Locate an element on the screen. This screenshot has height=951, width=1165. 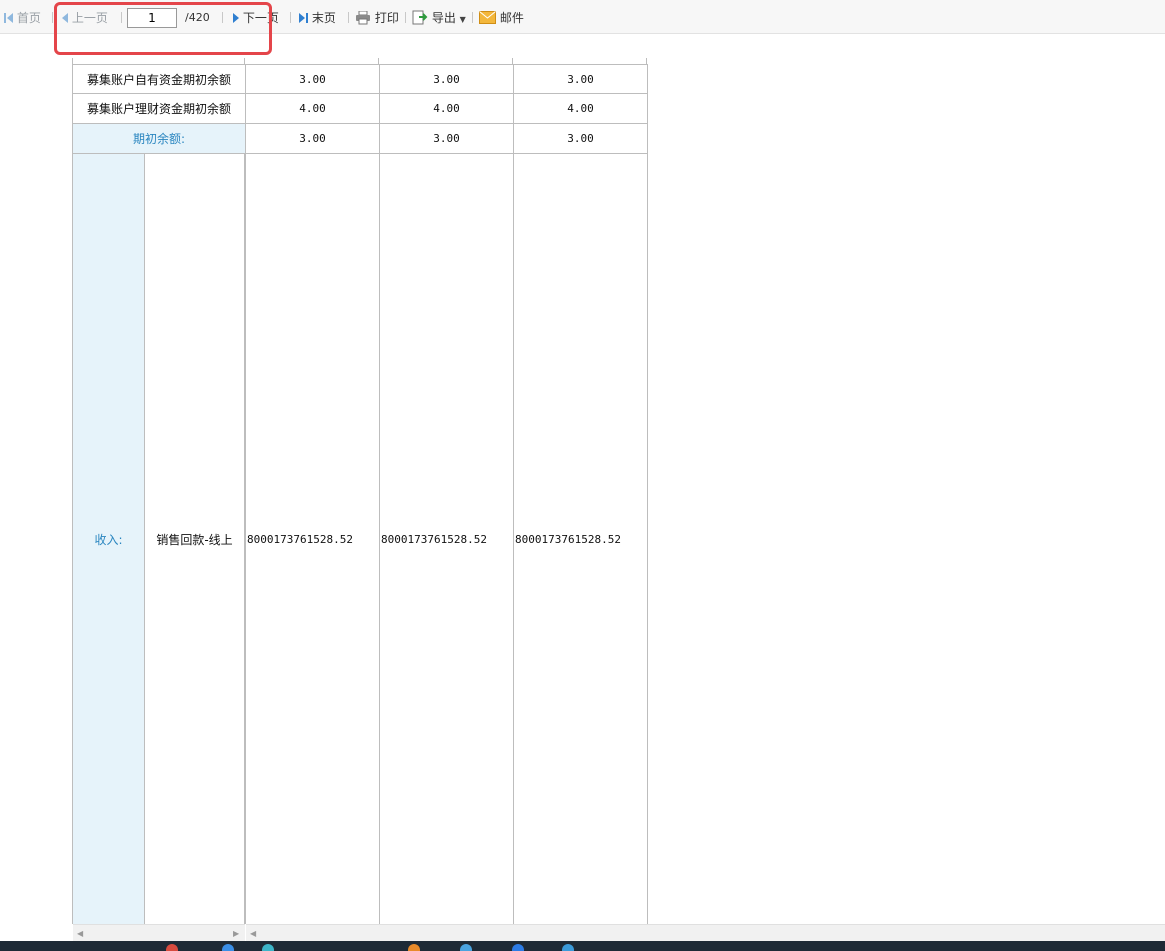
prev-page-button: 上一页 is located at coordinates (85, 18).